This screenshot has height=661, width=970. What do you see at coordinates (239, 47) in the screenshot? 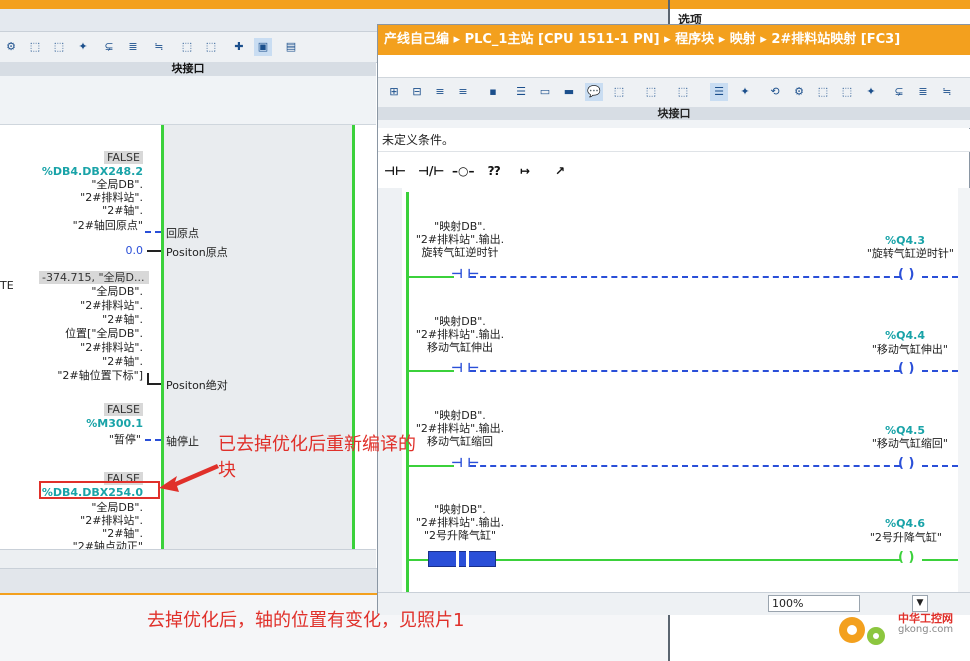
I see `toolbar-icon: ✚` at bounding box center [239, 47].